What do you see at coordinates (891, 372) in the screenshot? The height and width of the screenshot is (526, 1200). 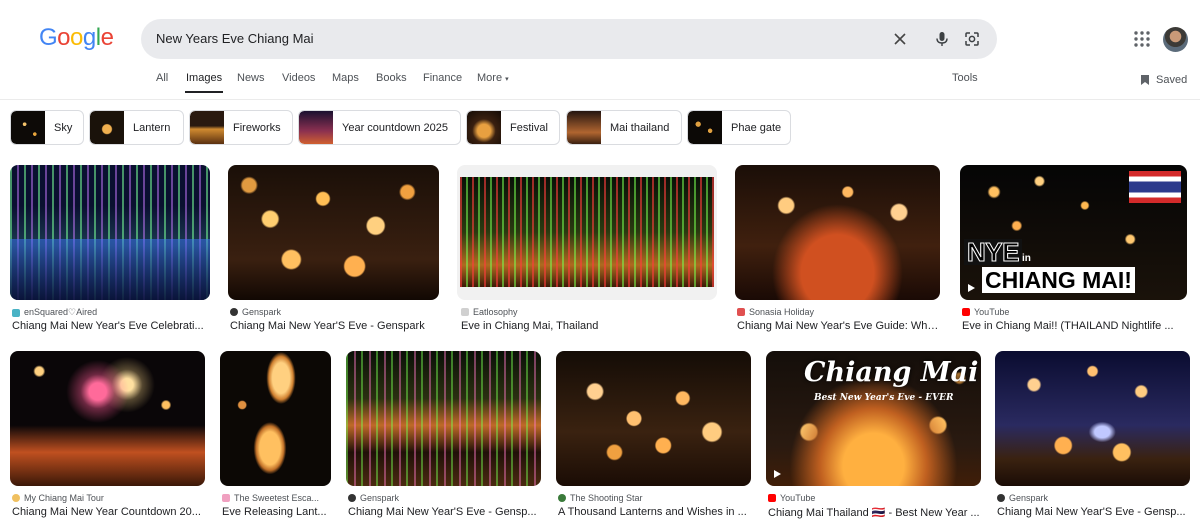 I see `overlay-chiang-mai-script: Chiang Mai` at bounding box center [891, 372].